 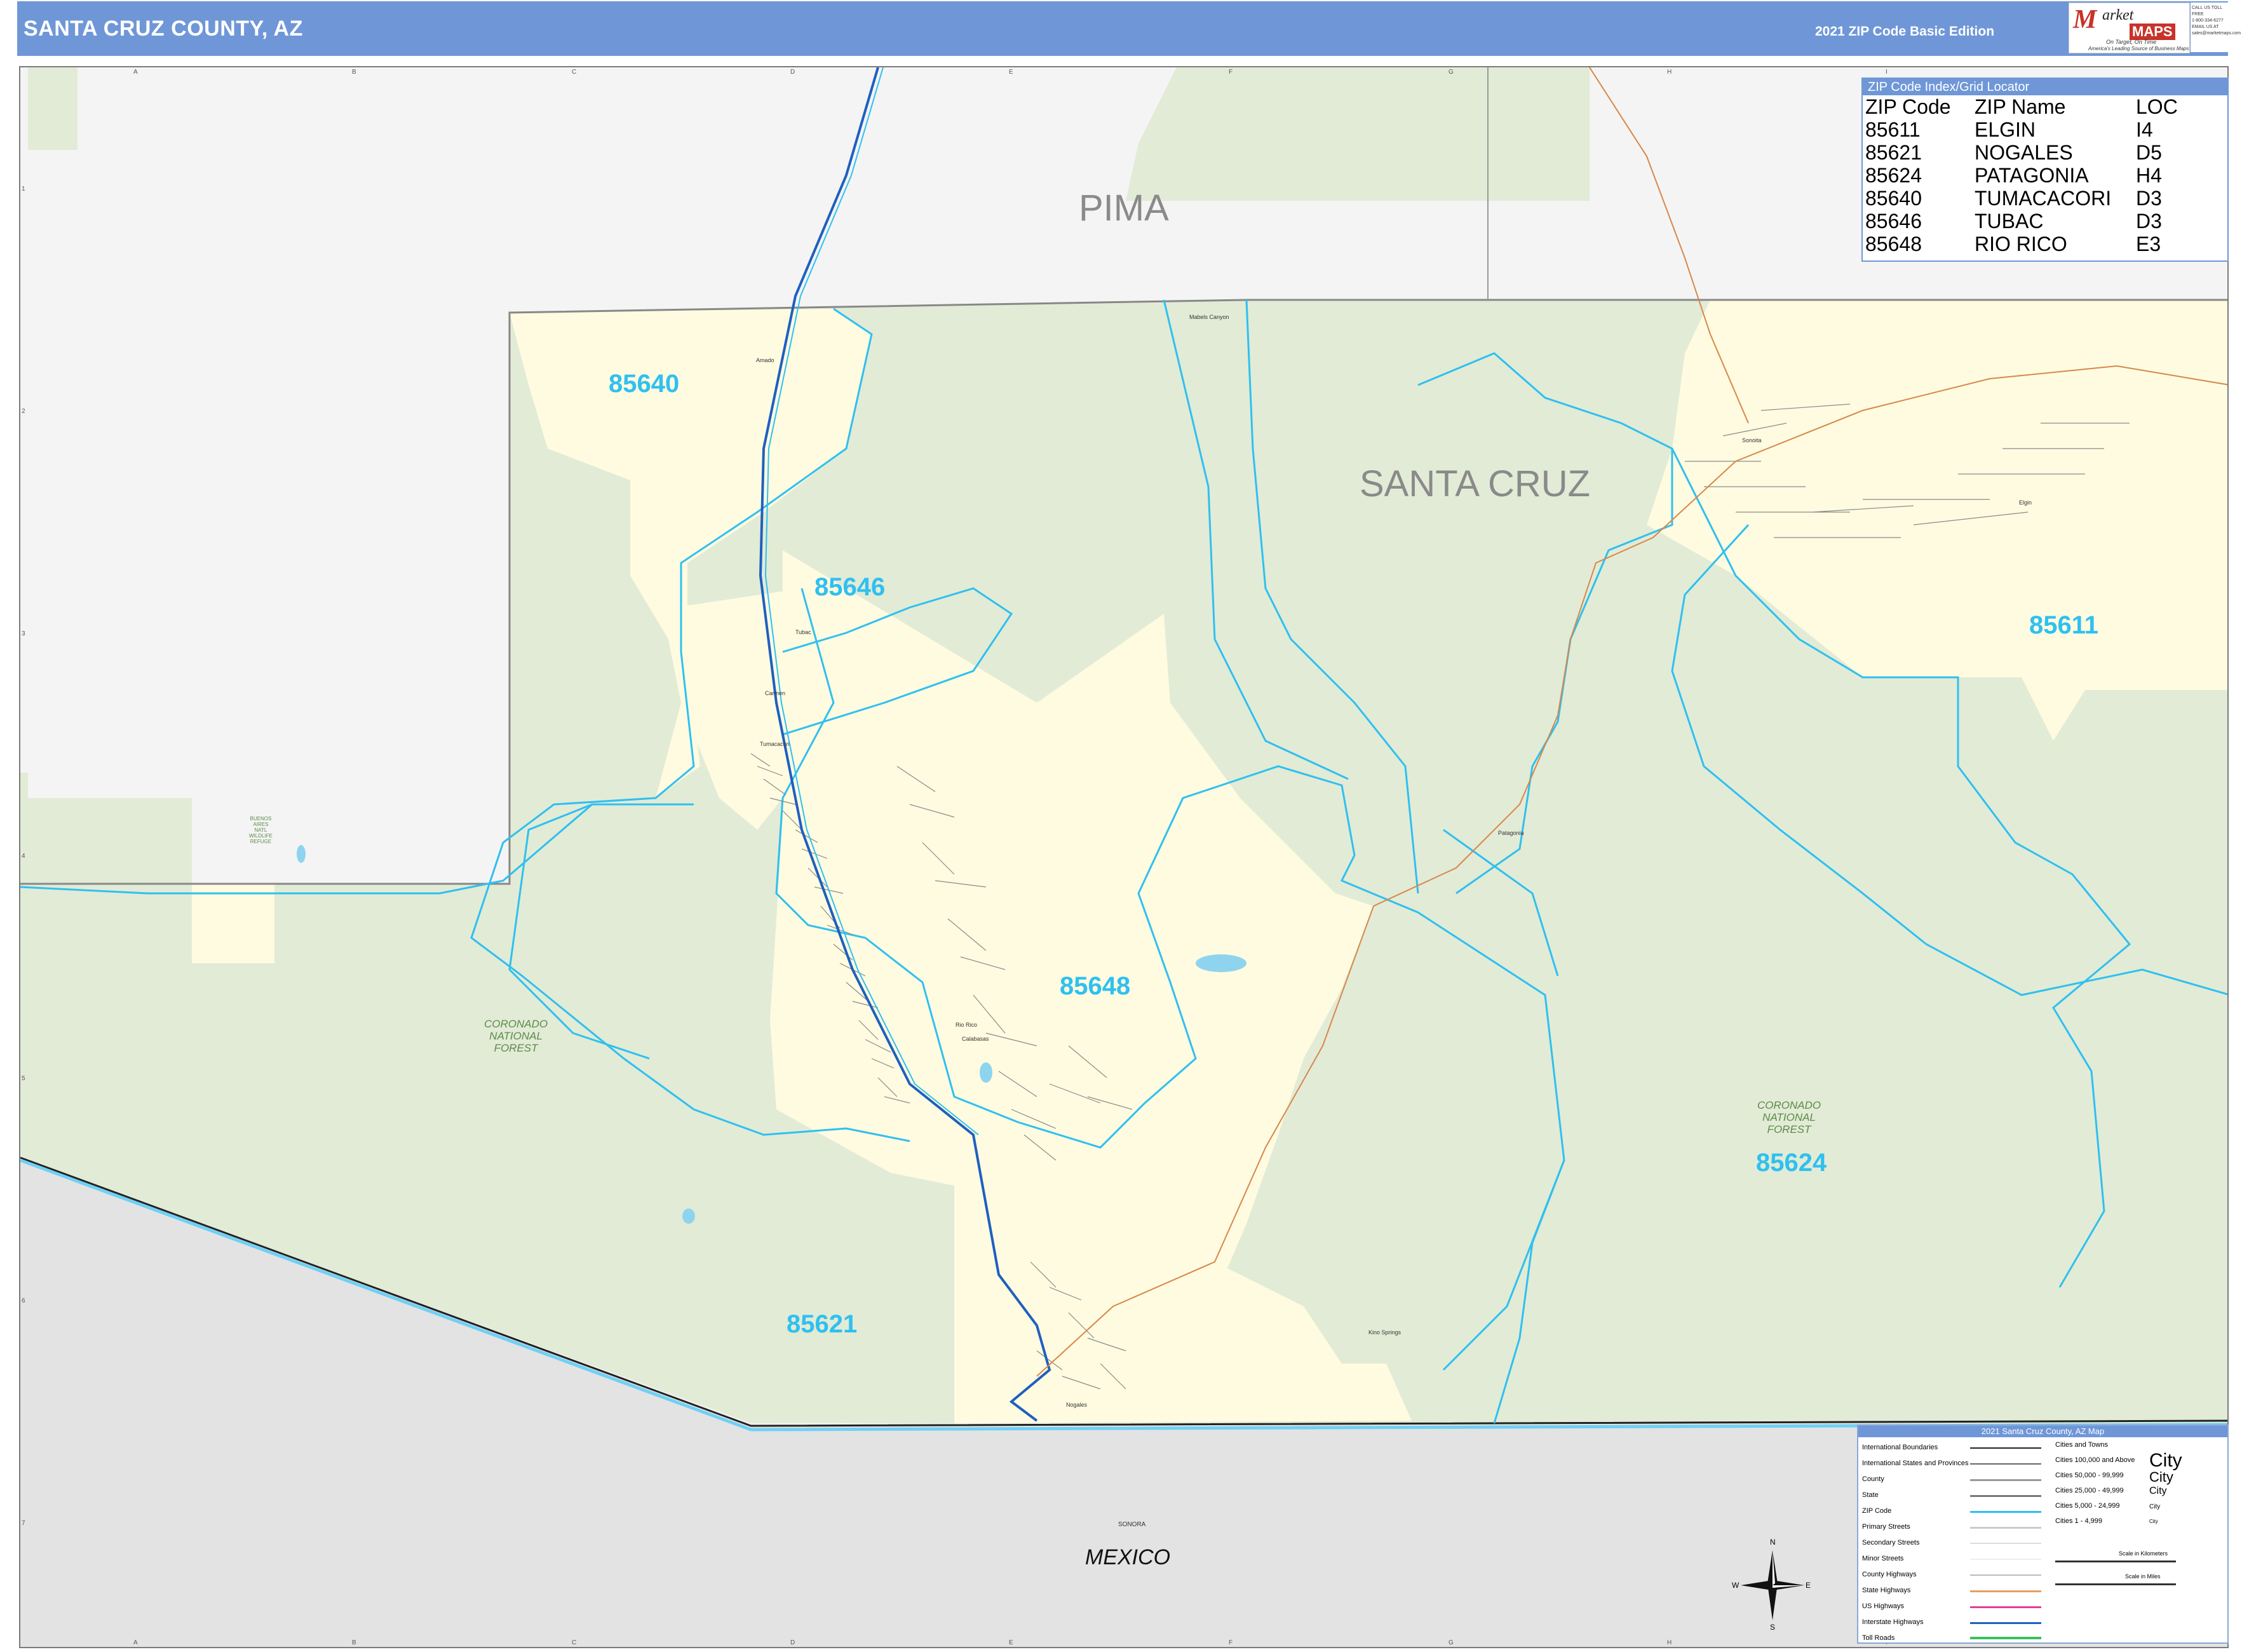 I want to click on zip-label-85640: 85640, so click(x=644, y=384).